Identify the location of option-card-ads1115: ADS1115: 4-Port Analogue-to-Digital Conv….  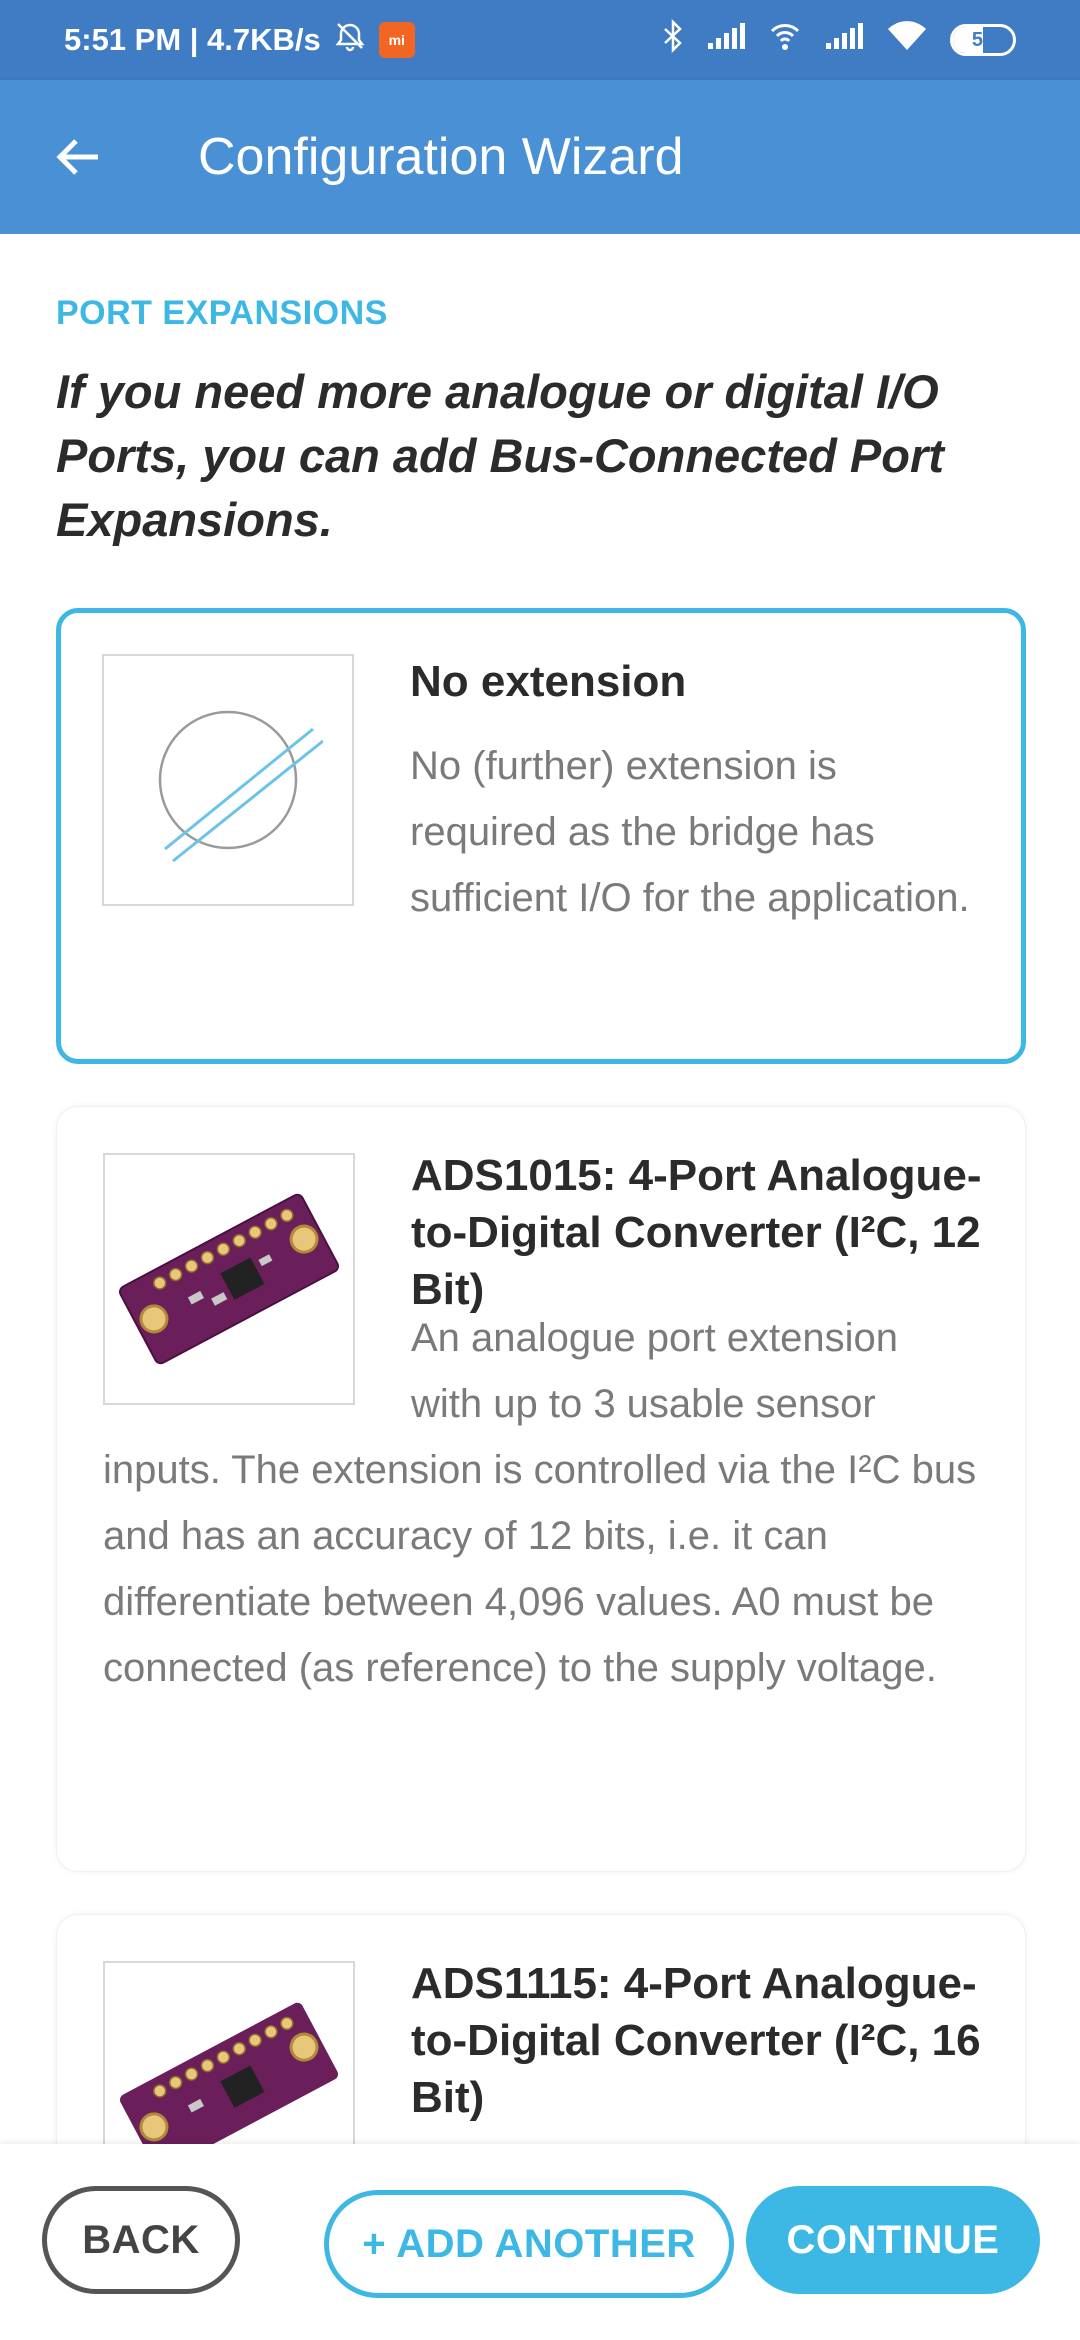
(541, 2029).